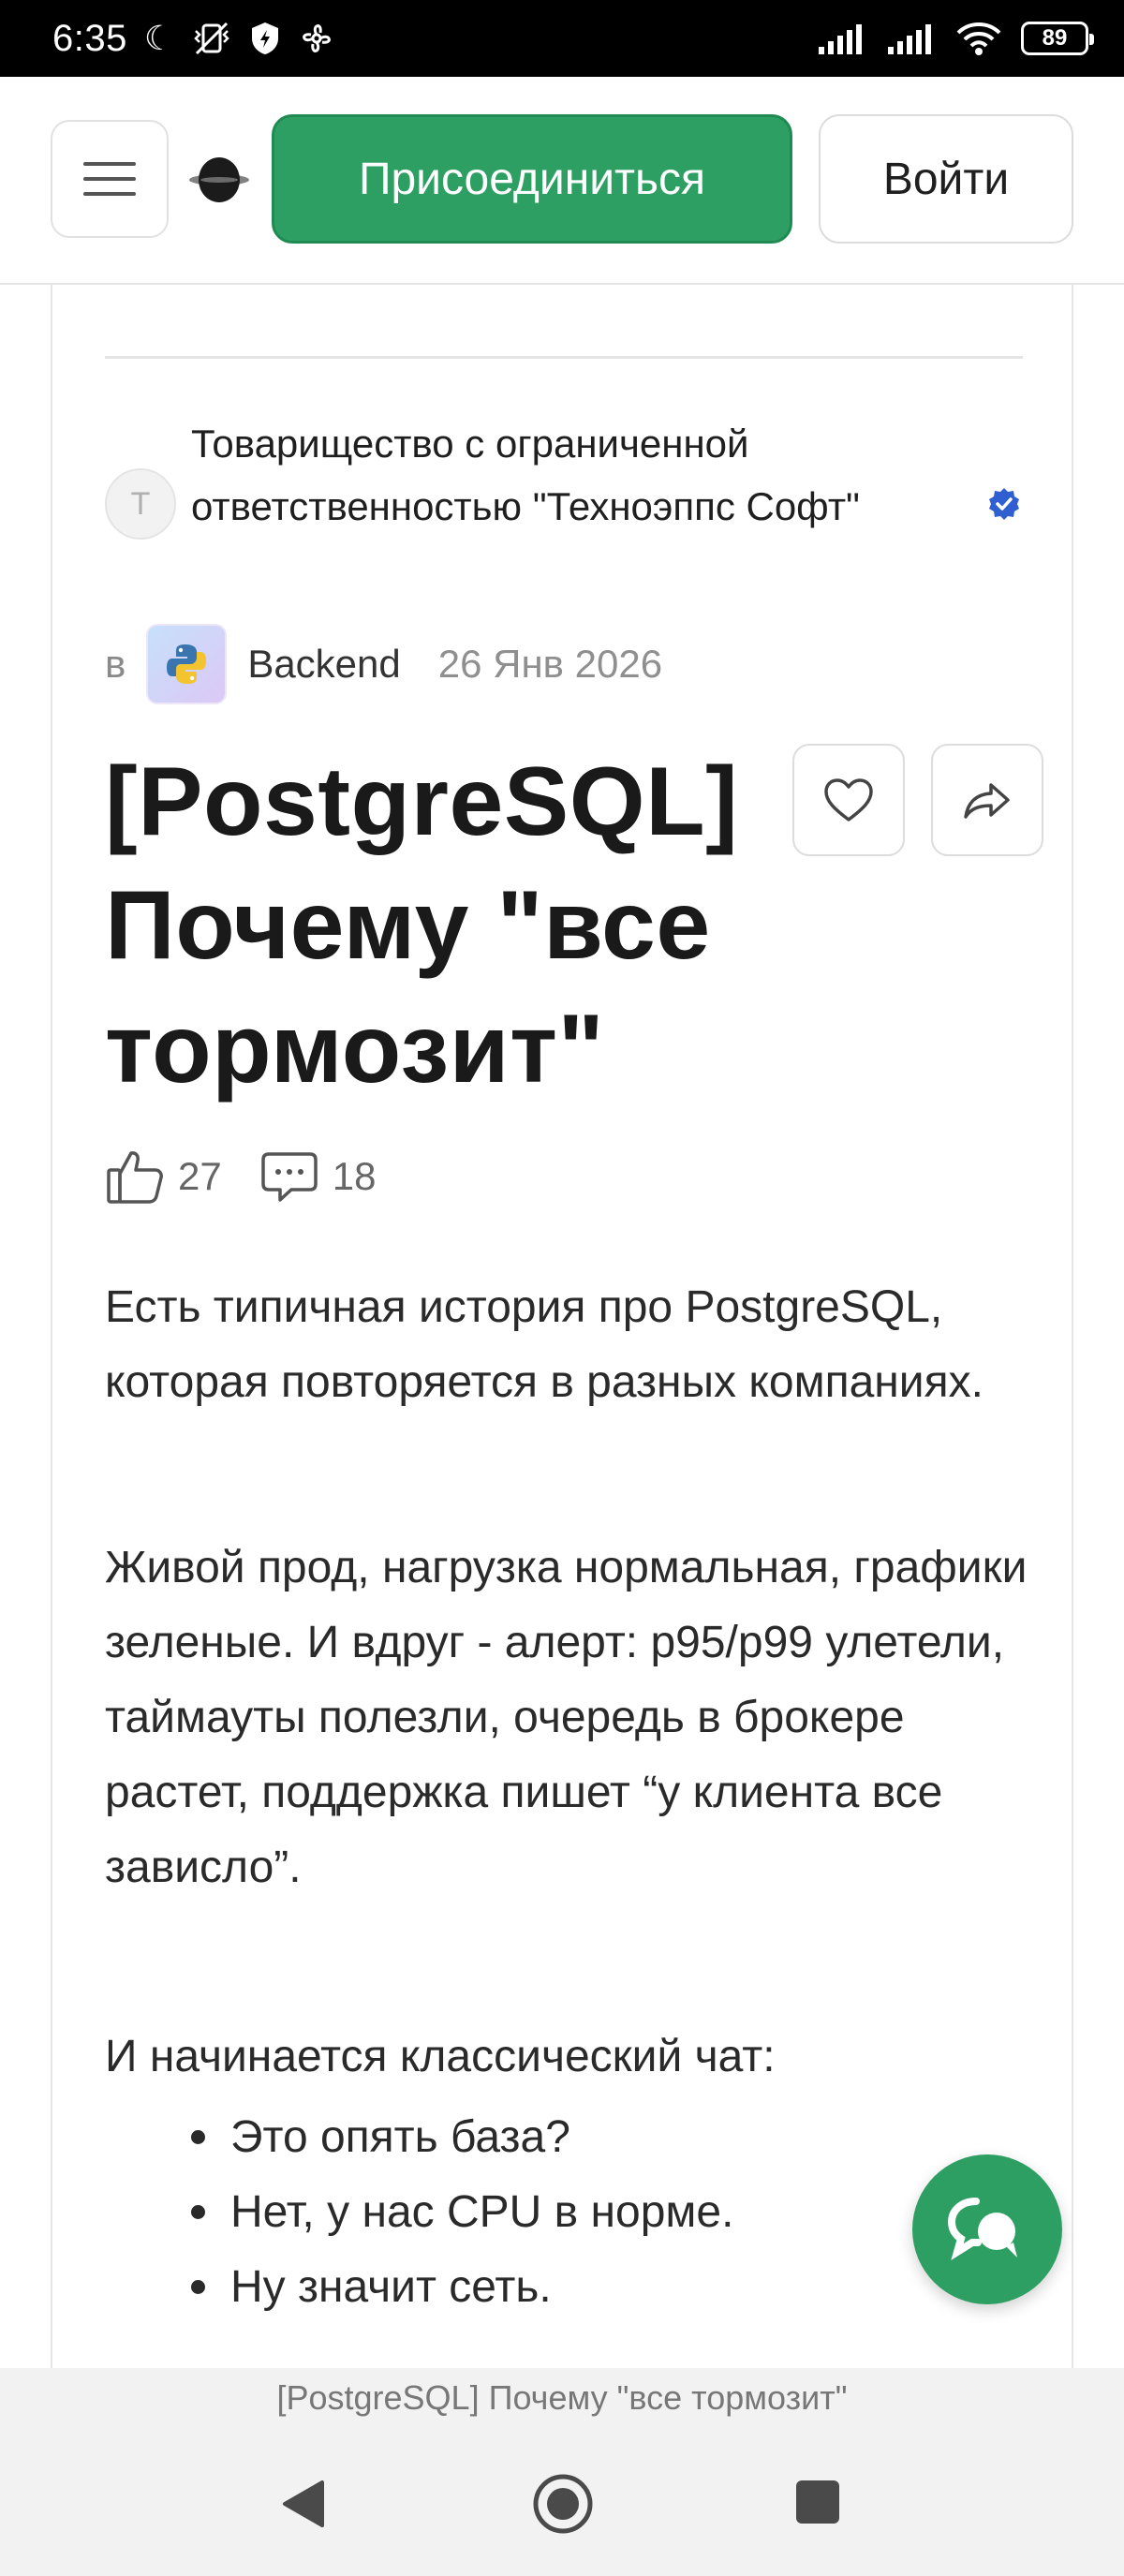 This screenshot has height=2576, width=1124. Describe the element at coordinates (265, 38) in the screenshot. I see `shield-icon` at that location.